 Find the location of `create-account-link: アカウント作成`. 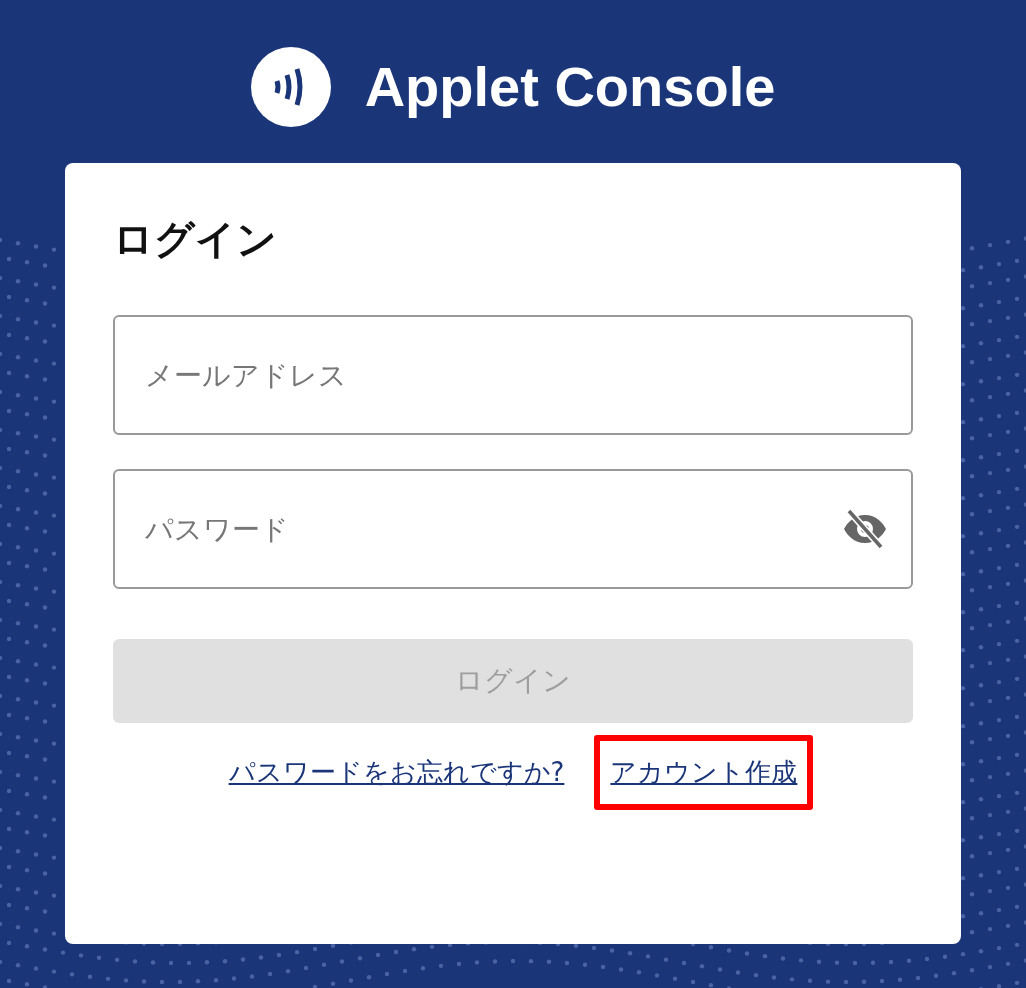

create-account-link: アカウント作成 is located at coordinates (704, 772).